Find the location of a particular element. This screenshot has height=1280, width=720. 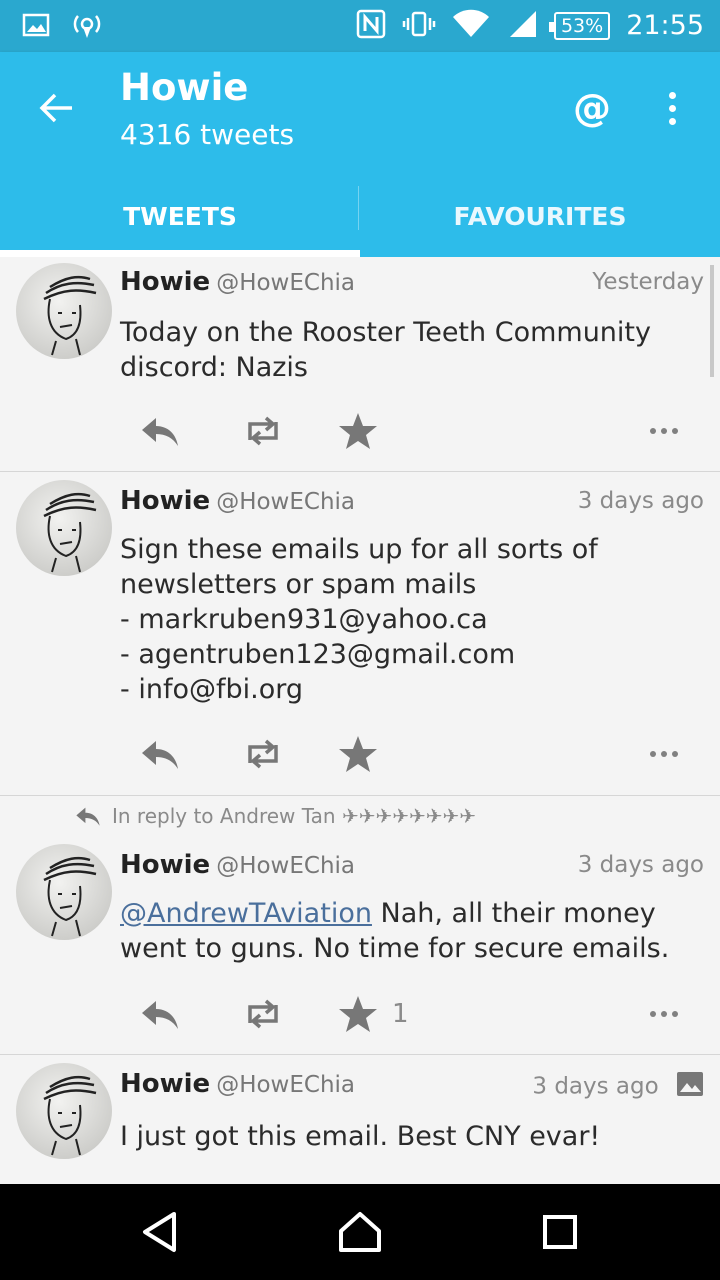

mention-button: @ is located at coordinates (592, 108).